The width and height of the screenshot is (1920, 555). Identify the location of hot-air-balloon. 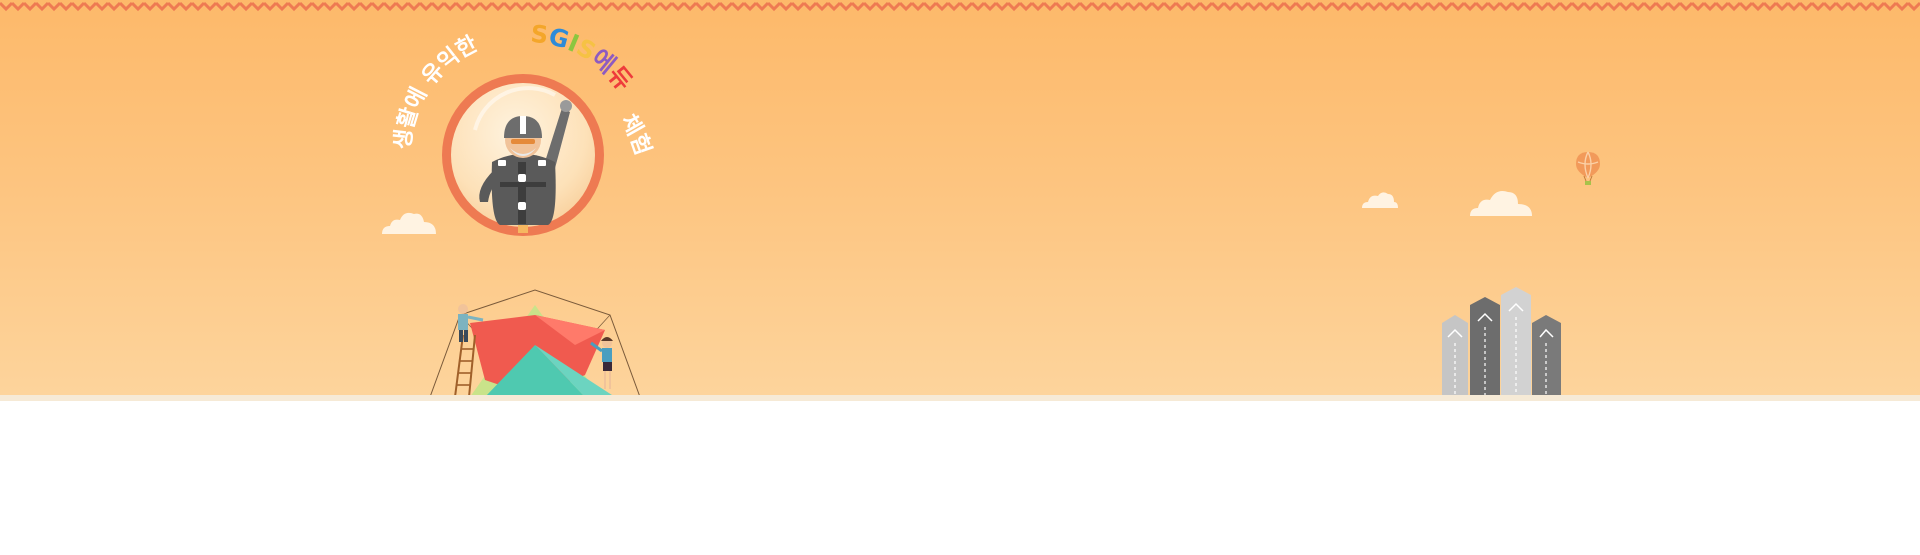
(1588, 168).